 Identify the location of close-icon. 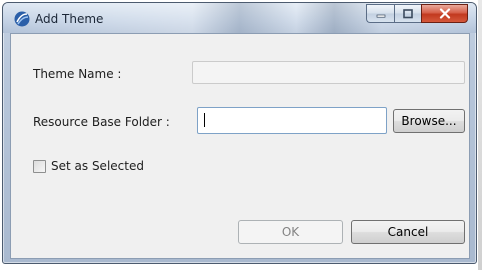
(444, 13).